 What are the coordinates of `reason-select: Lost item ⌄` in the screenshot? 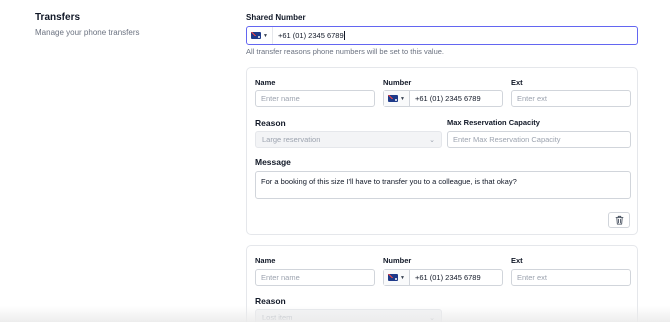 It's located at (348, 315).